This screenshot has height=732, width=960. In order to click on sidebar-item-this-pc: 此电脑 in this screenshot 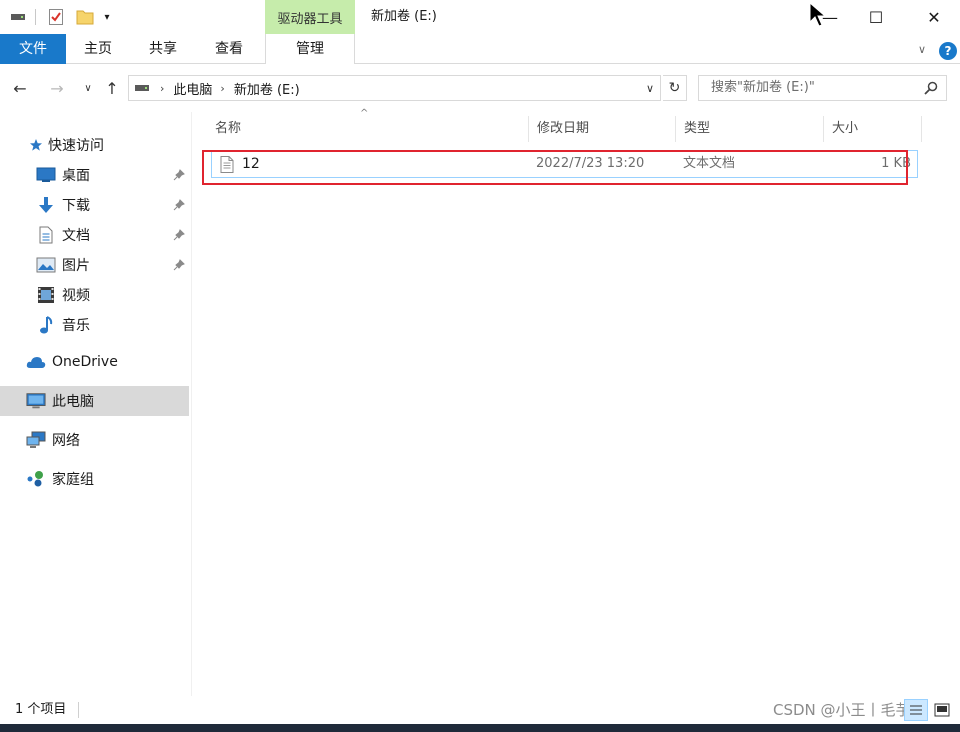, I will do `click(94, 401)`.